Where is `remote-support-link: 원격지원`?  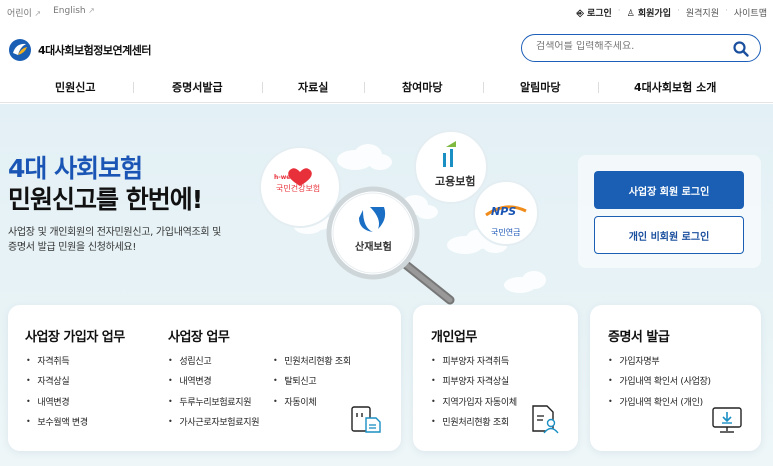 remote-support-link: 원격지원 is located at coordinates (702, 12).